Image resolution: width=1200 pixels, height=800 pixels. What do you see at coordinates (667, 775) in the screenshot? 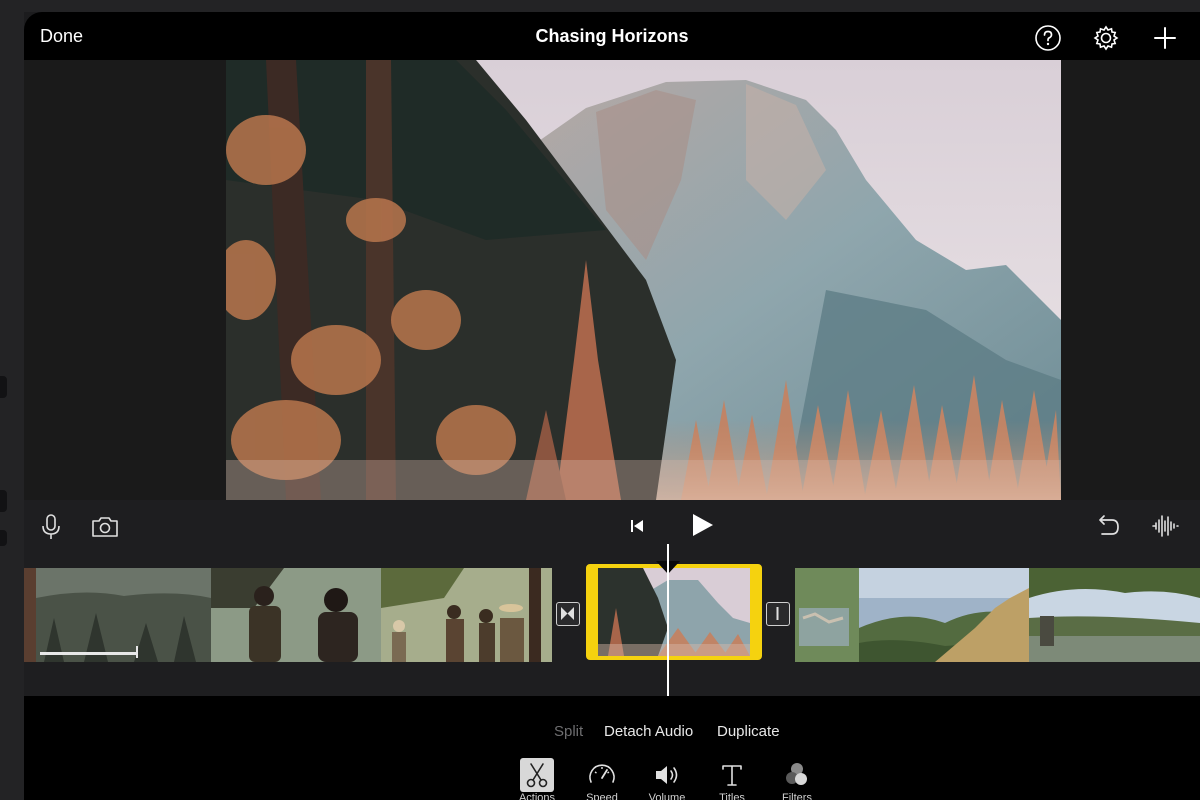
I see `speaker-icon` at bounding box center [667, 775].